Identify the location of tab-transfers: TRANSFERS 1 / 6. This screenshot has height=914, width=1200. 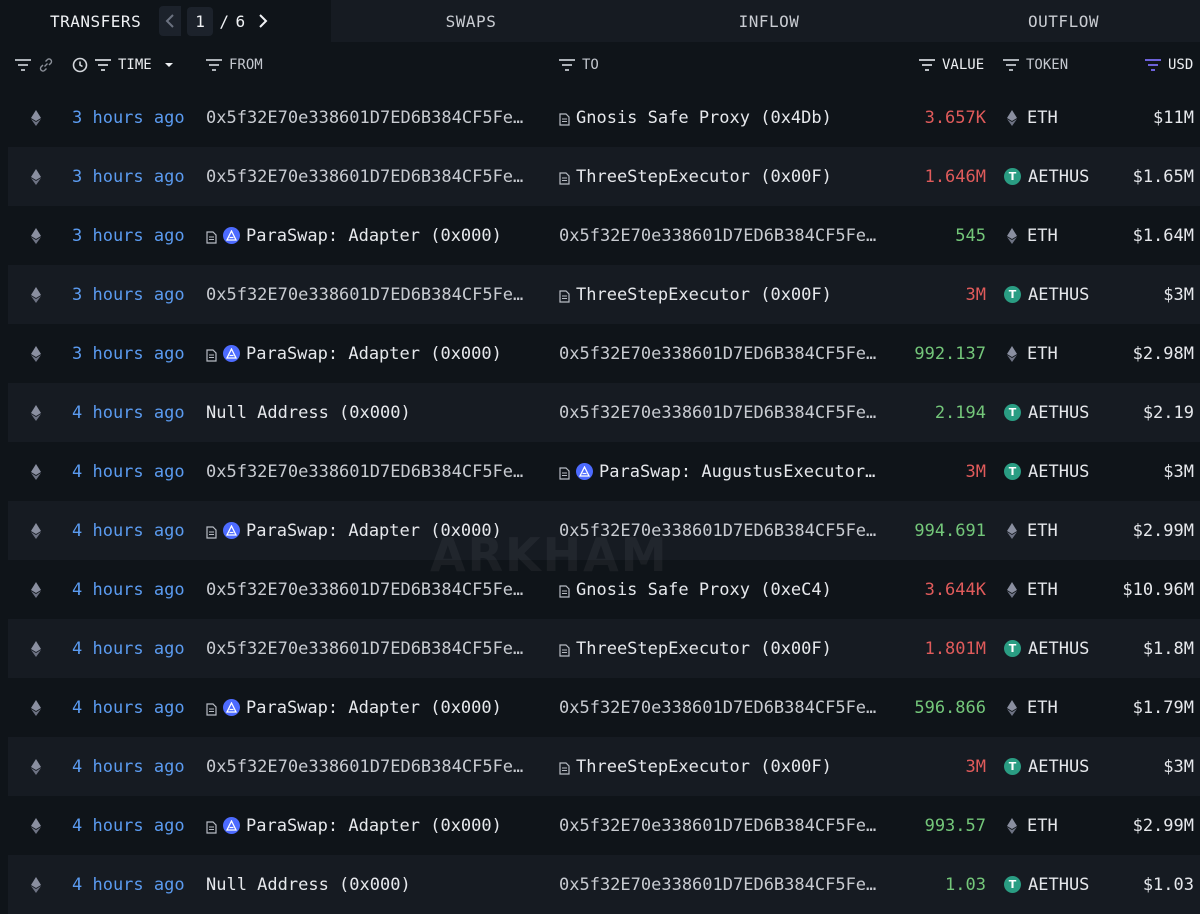
(165, 21).